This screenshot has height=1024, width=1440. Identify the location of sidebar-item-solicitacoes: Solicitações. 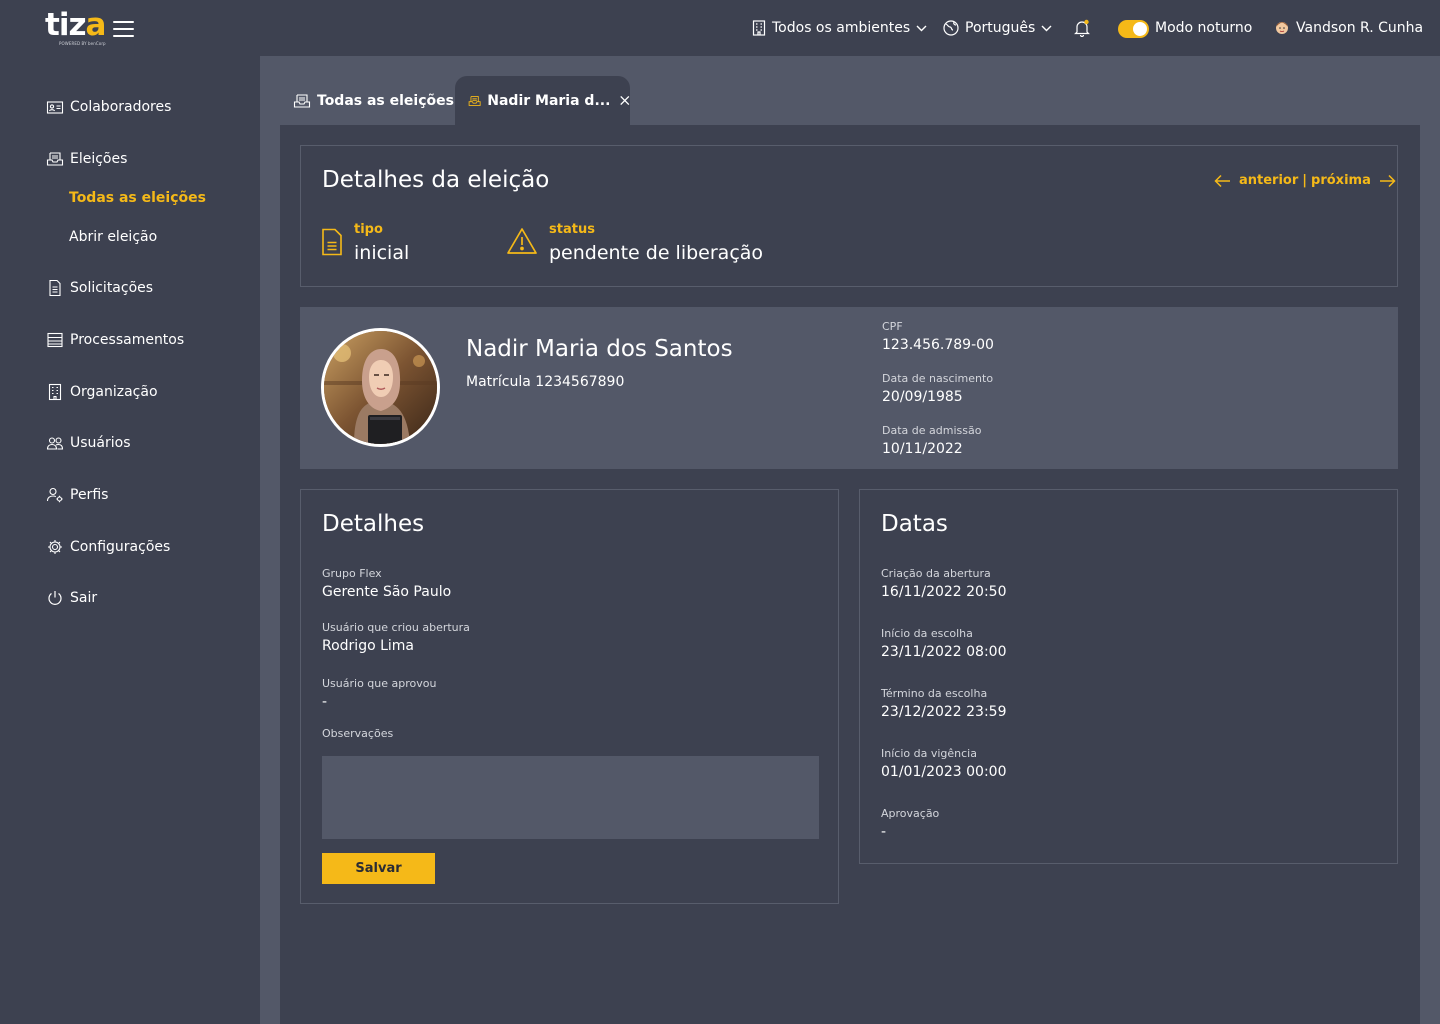
(99, 288).